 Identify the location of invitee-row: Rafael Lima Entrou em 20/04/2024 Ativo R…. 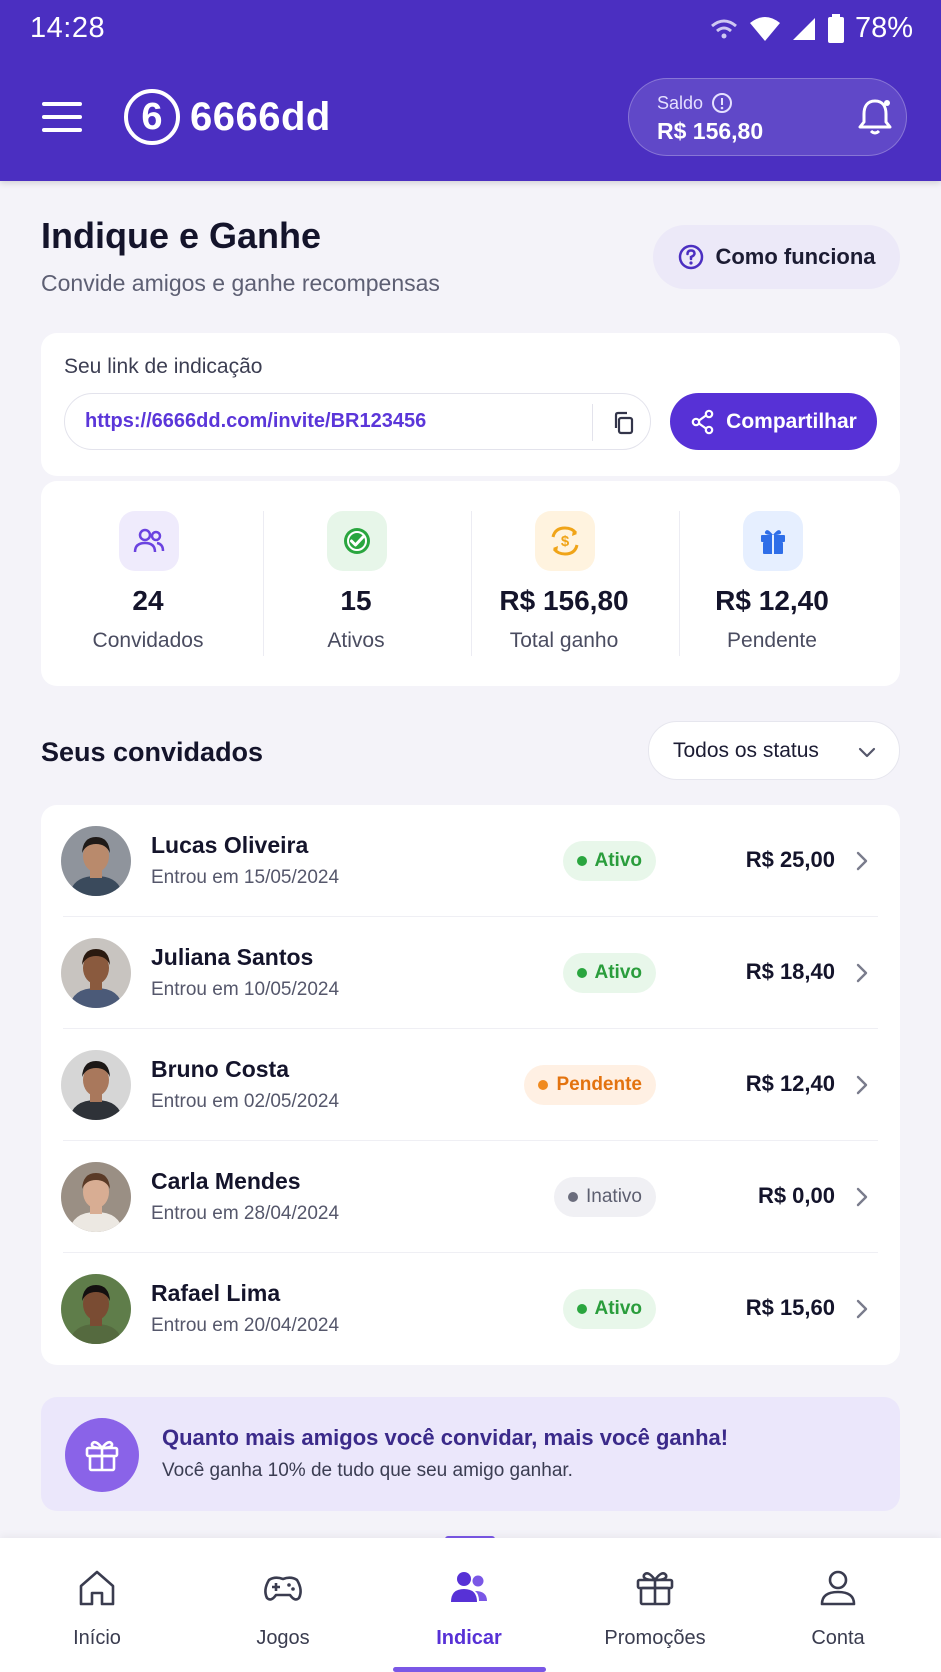
(470, 1309).